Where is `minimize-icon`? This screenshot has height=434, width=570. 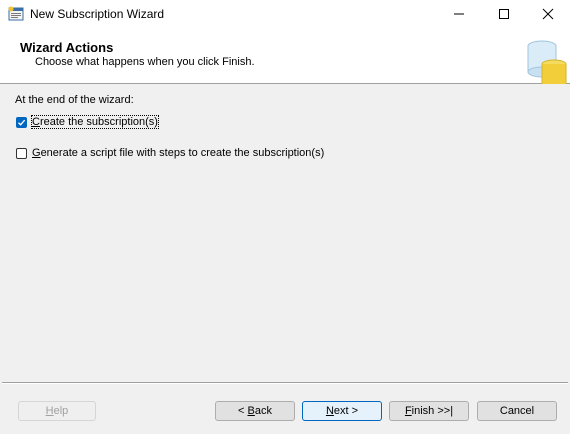
minimize-icon is located at coordinates (459, 14).